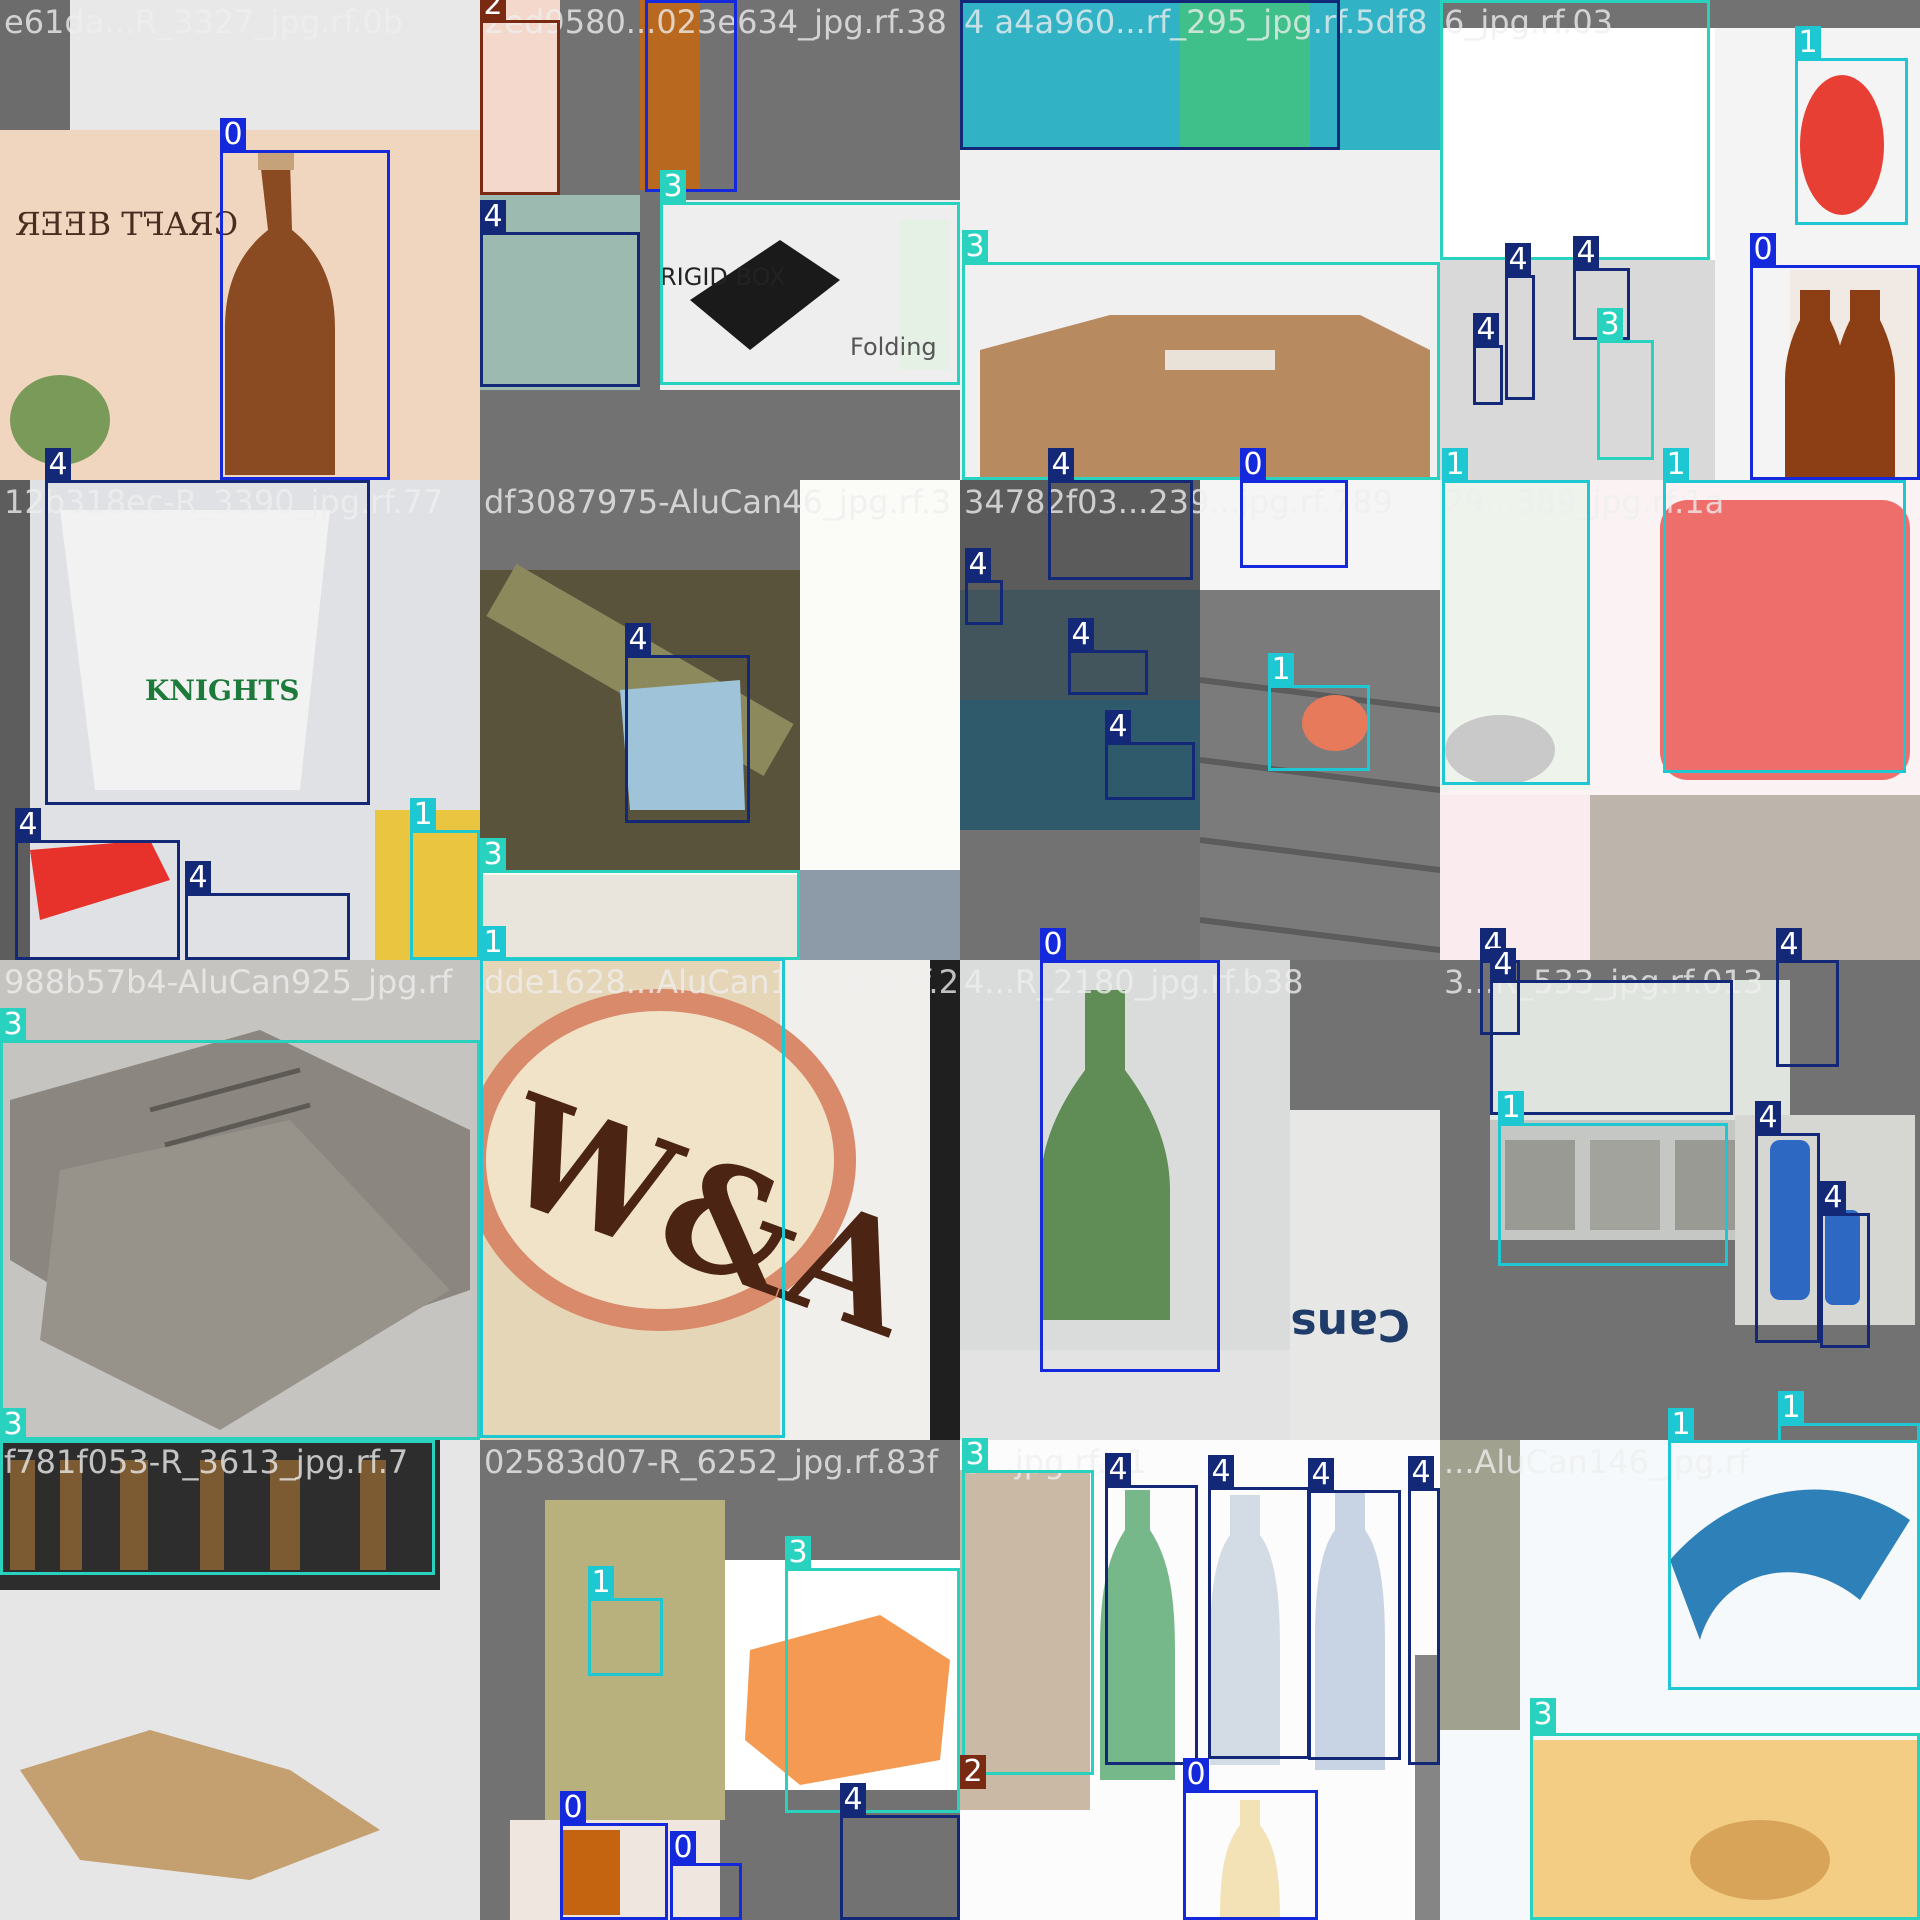  Describe the element at coordinates (1351, 1324) in the screenshot. I see `svg-text: Cans` at that location.